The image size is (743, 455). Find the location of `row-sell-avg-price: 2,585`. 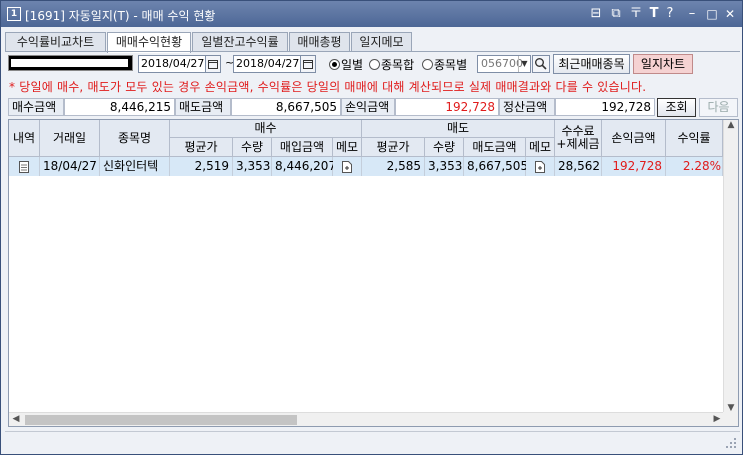

row-sell-avg-price: 2,585 is located at coordinates (393, 166).